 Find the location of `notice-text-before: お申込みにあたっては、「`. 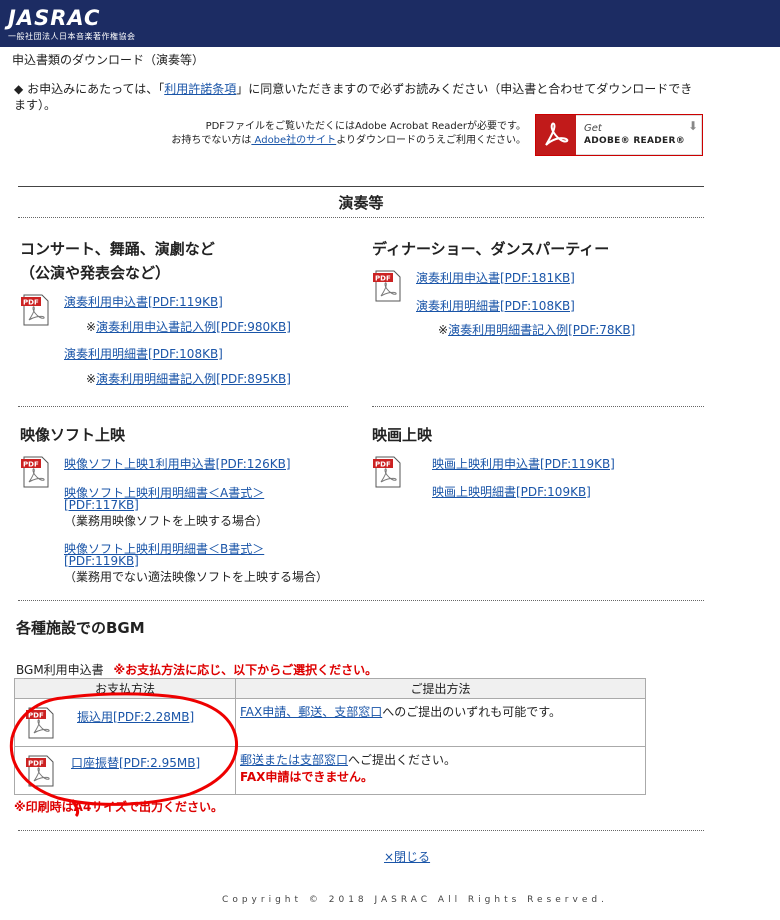

notice-text-before: お申込みにあたっては、「 is located at coordinates (96, 89).